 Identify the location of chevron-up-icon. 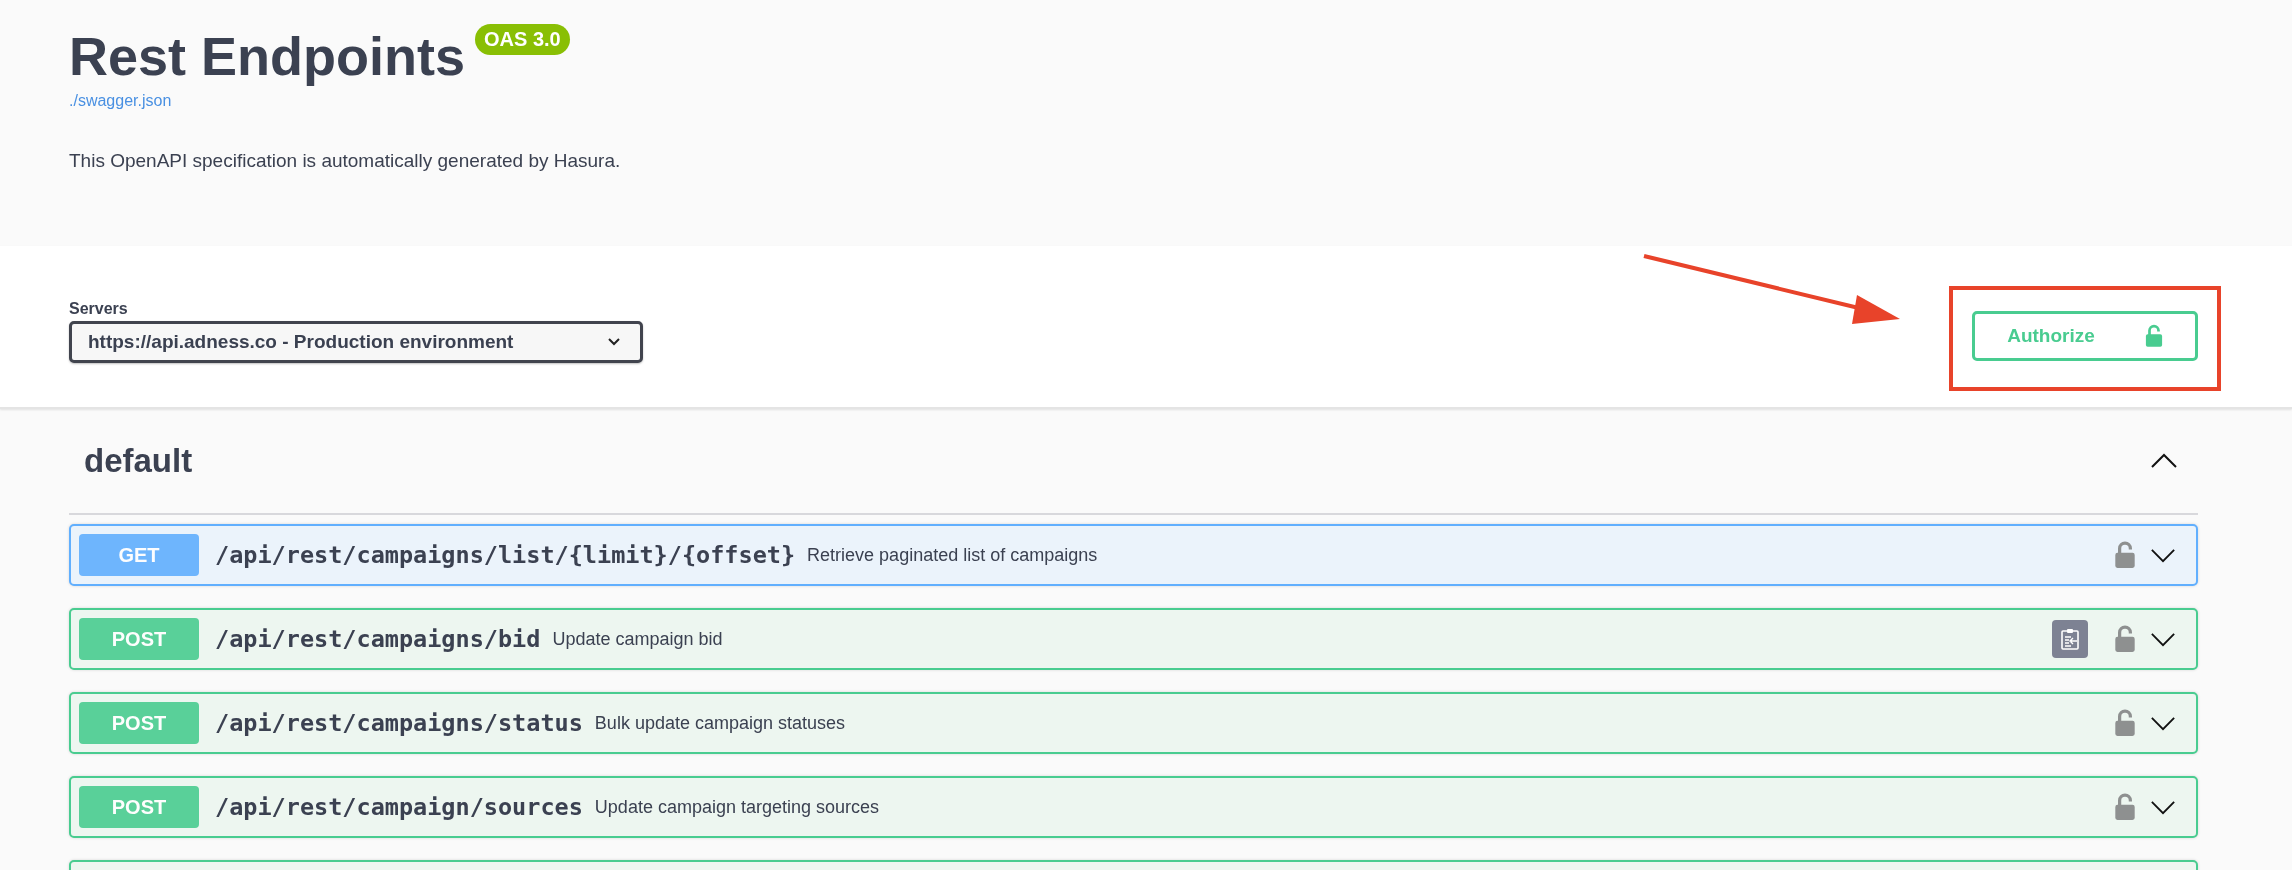
(2164, 461).